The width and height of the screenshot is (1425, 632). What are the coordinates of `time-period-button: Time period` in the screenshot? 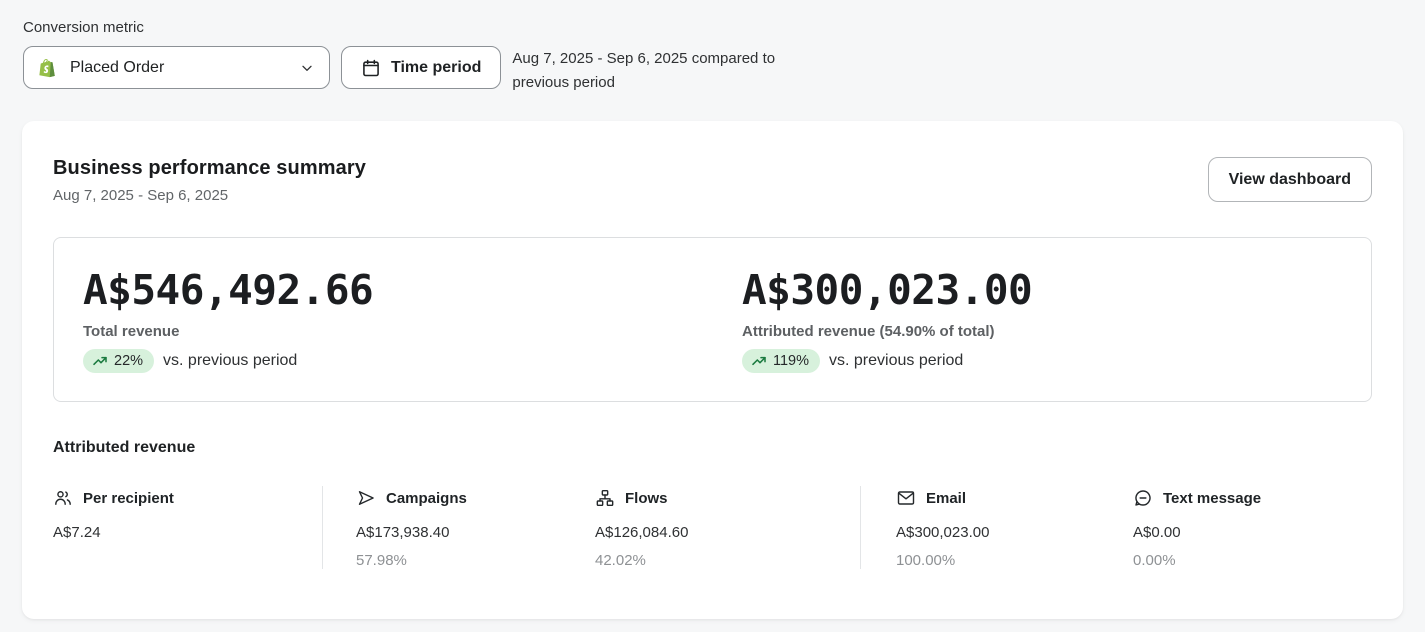 It's located at (421, 67).